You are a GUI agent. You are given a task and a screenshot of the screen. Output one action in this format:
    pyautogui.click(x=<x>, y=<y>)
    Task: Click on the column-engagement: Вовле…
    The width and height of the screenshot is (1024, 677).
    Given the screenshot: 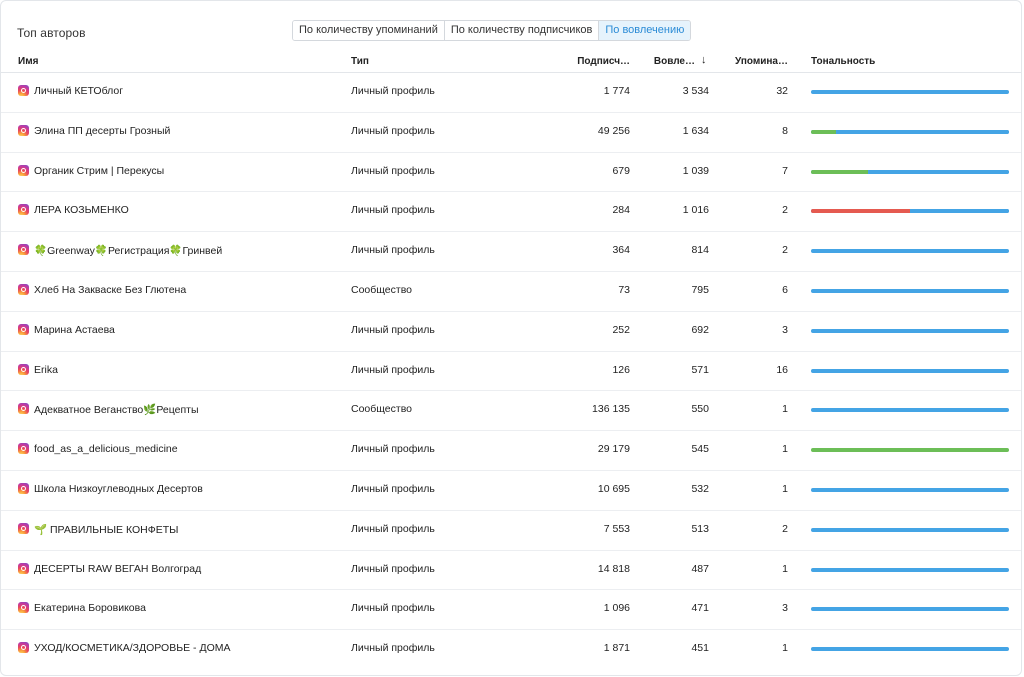 What is the action you would take?
    pyautogui.click(x=668, y=61)
    